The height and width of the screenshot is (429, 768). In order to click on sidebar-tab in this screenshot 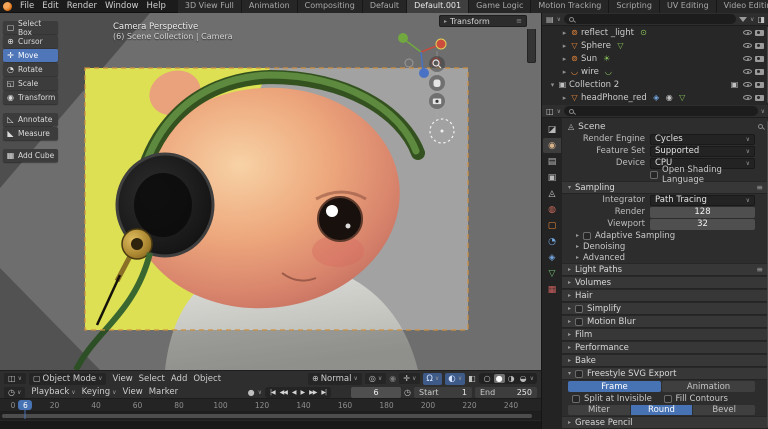, I will do `click(531, 46)`.